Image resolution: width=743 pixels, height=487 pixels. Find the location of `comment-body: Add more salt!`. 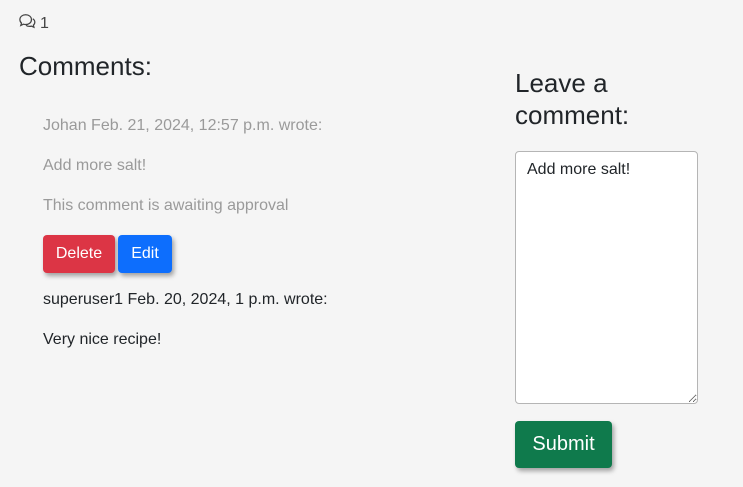

comment-body: Add more salt! is located at coordinates (95, 165).